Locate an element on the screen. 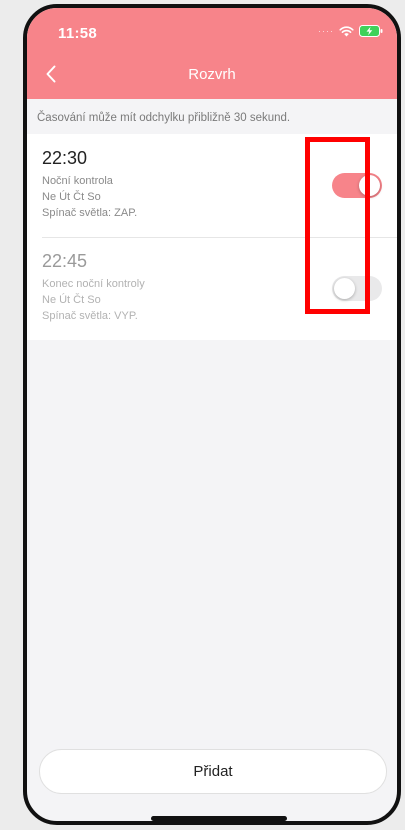 The height and width of the screenshot is (830, 405). status-bar: 11:58 ···· is located at coordinates (212, 31).